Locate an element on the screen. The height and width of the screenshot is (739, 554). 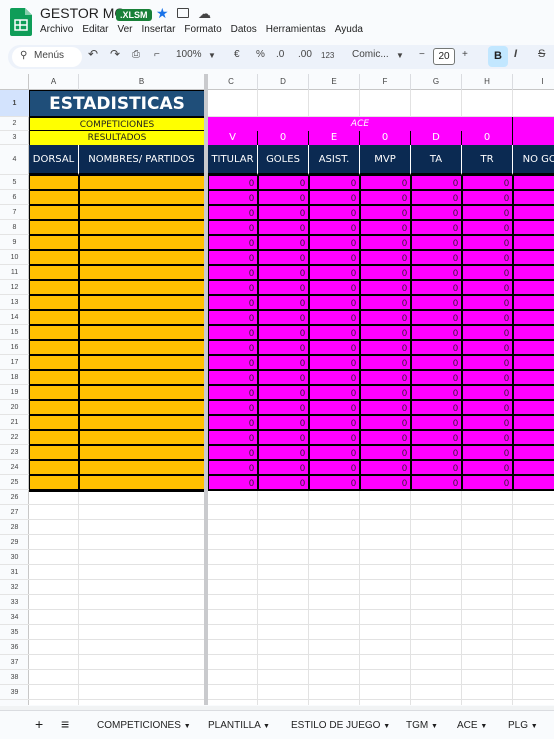
row-header-36: 36 is located at coordinates (14, 647).